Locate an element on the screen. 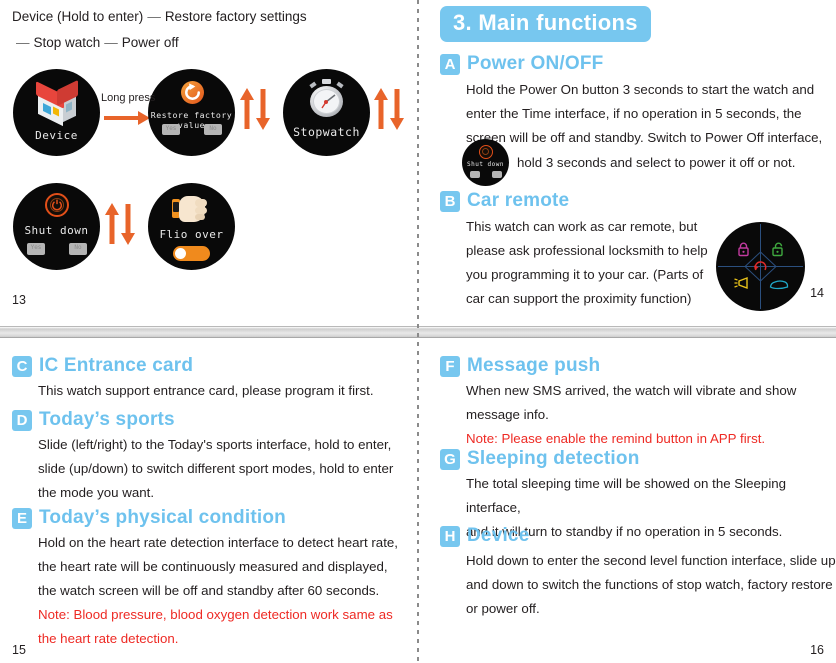  section-f-line-2: message info. is located at coordinates (507, 414).